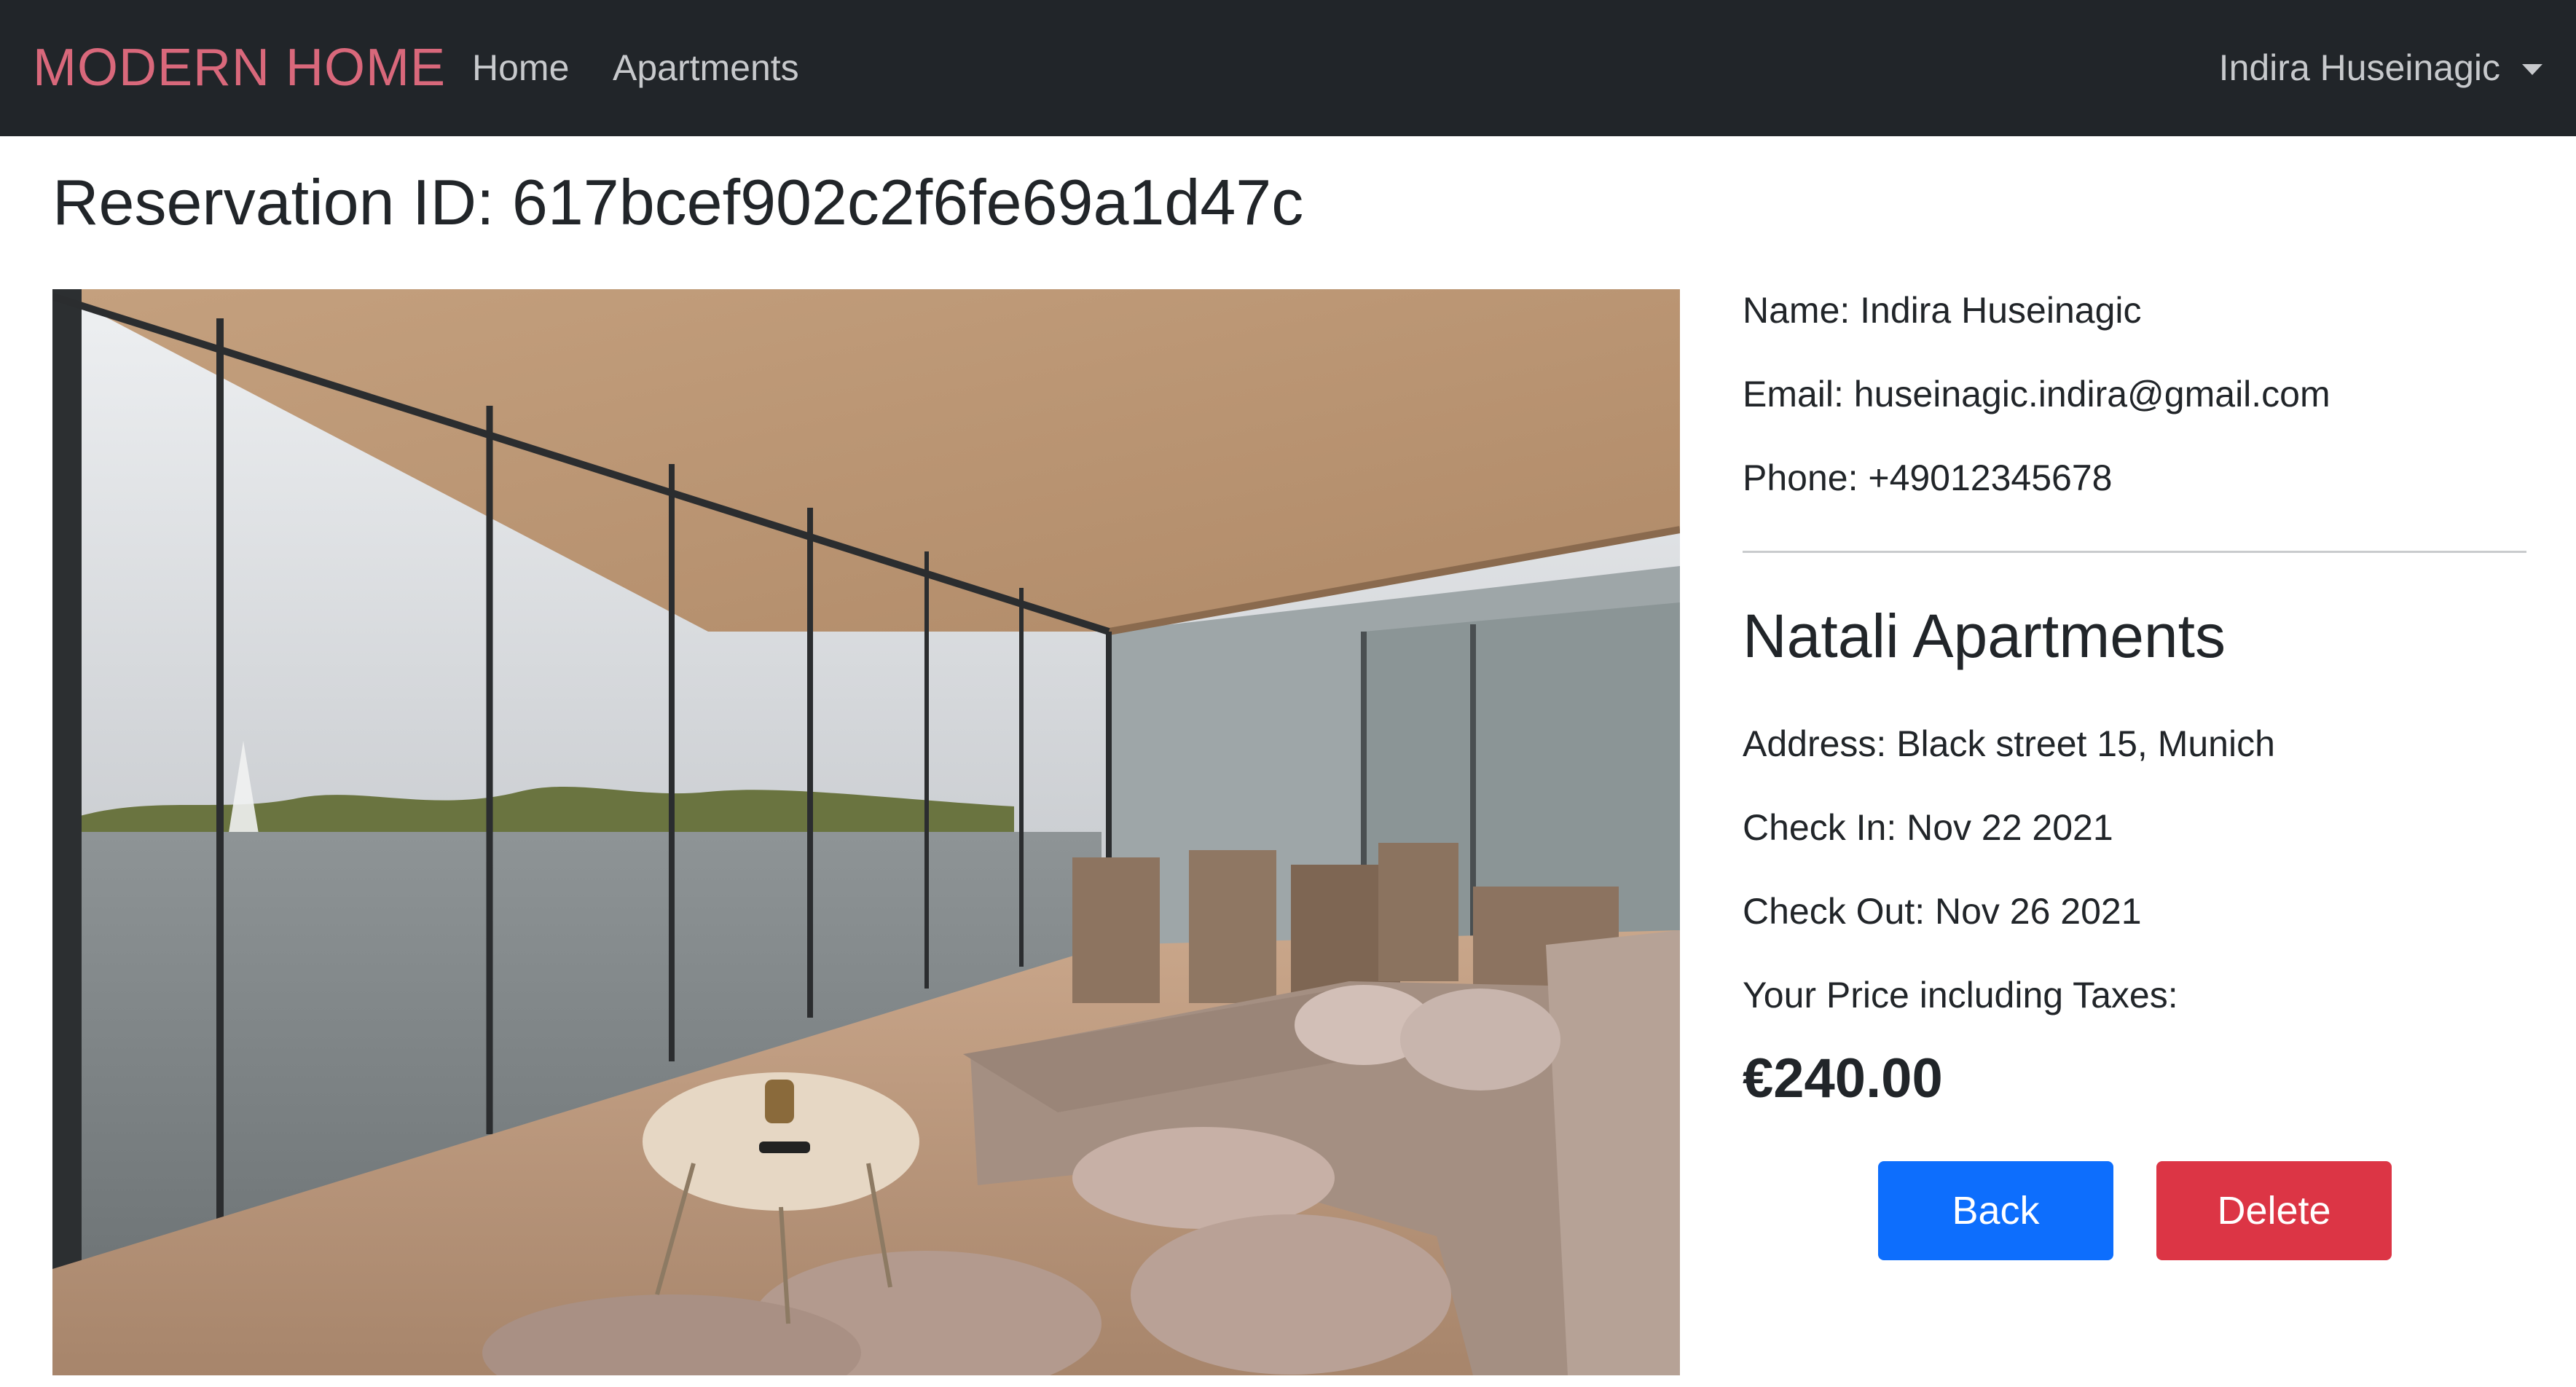 The height and width of the screenshot is (1387, 2576). What do you see at coordinates (1960, 995) in the screenshot?
I see `price-label: Your Price including Taxes:` at bounding box center [1960, 995].